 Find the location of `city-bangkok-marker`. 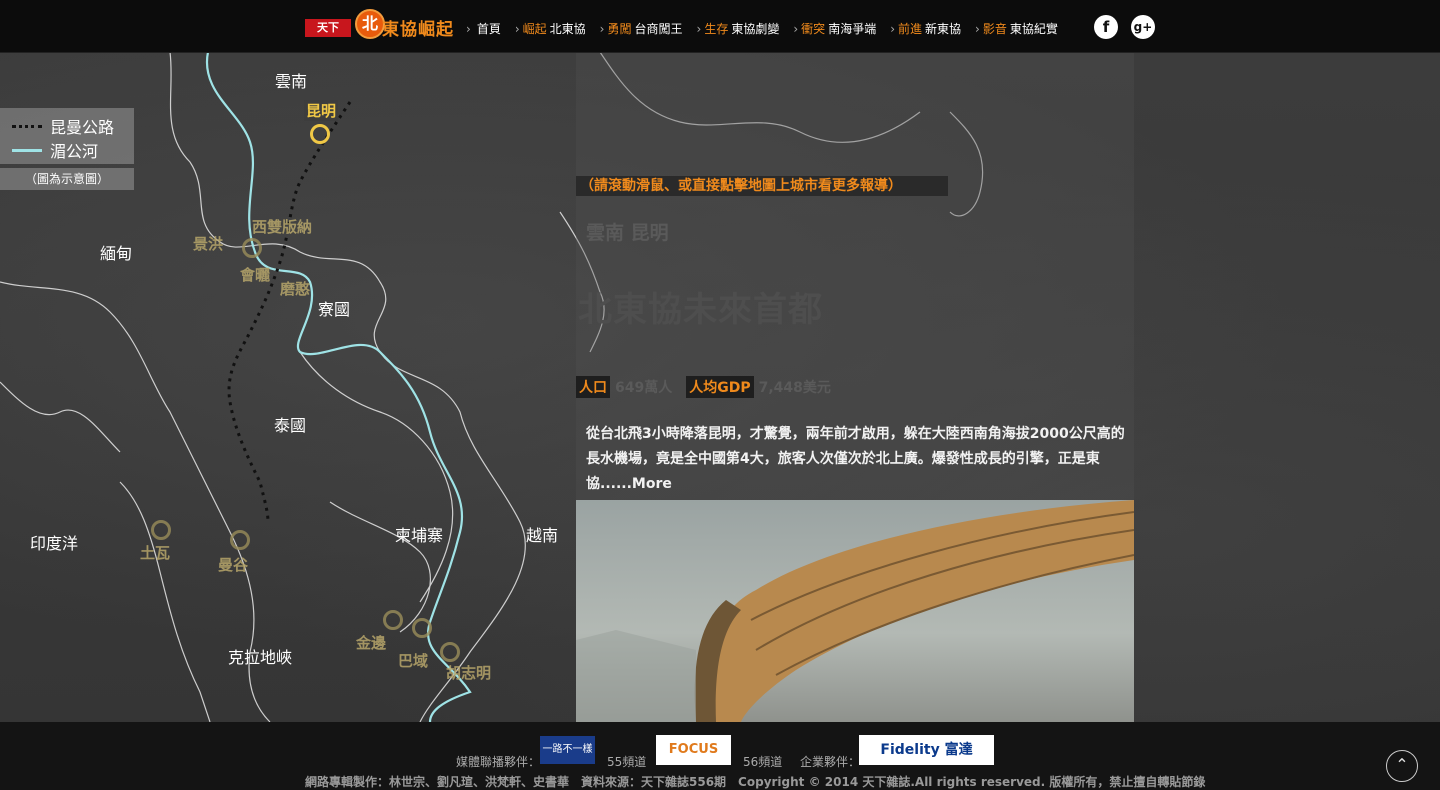

city-bangkok-marker is located at coordinates (240, 540).